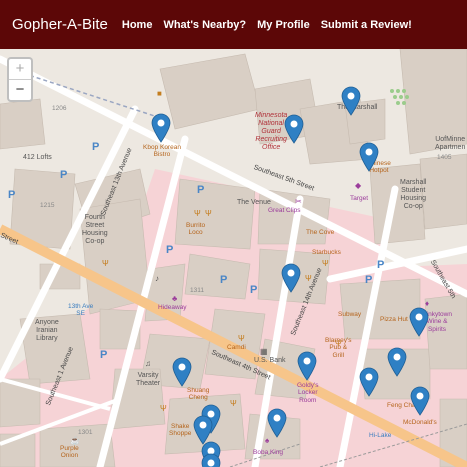 Image resolution: width=467 pixels, height=467 pixels. I want to click on nav-link-home: Home, so click(137, 25).